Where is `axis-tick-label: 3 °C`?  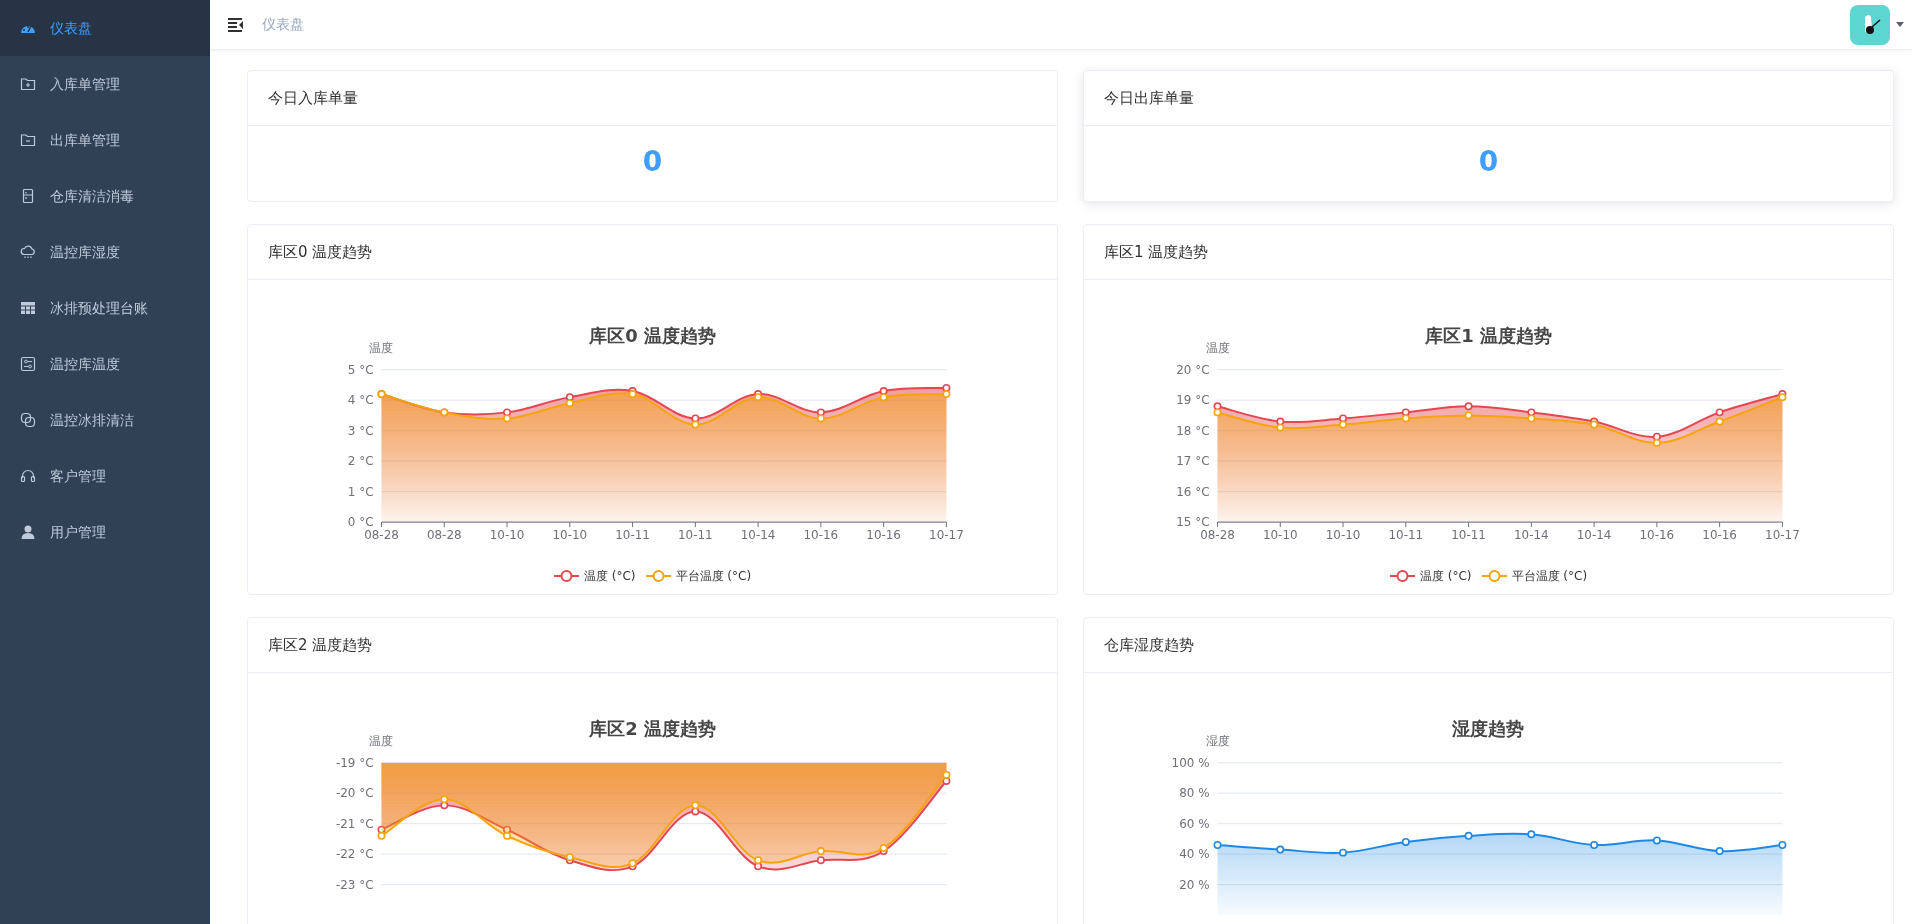
axis-tick-label: 3 °C is located at coordinates (360, 430).